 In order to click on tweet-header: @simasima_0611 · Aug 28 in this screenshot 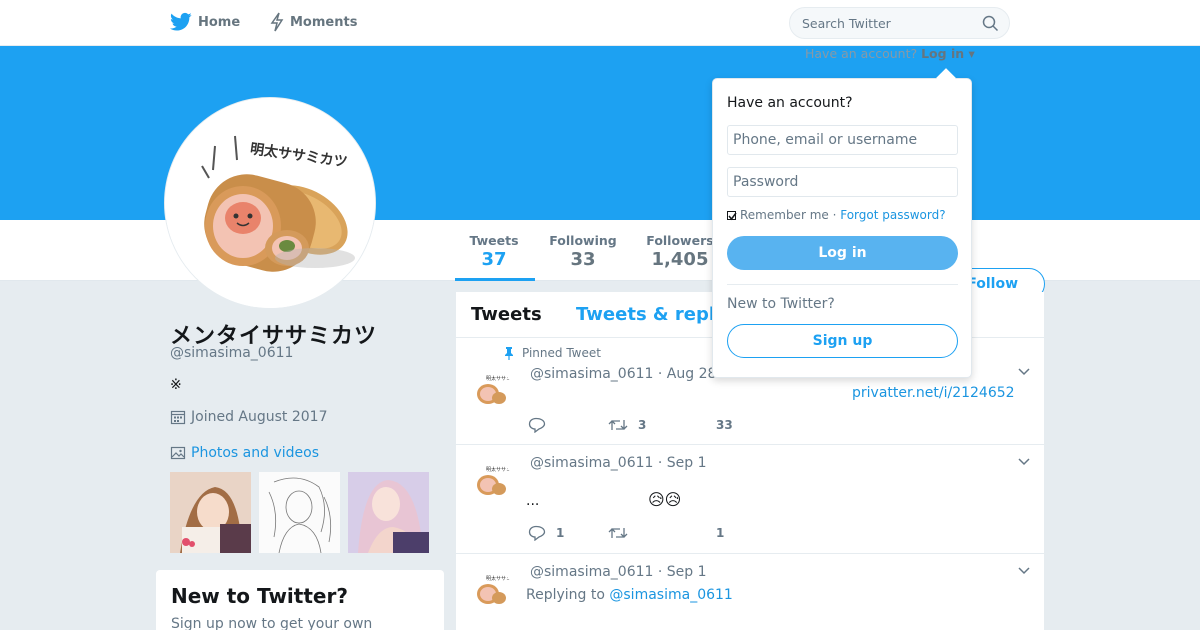, I will do `click(623, 374)`.